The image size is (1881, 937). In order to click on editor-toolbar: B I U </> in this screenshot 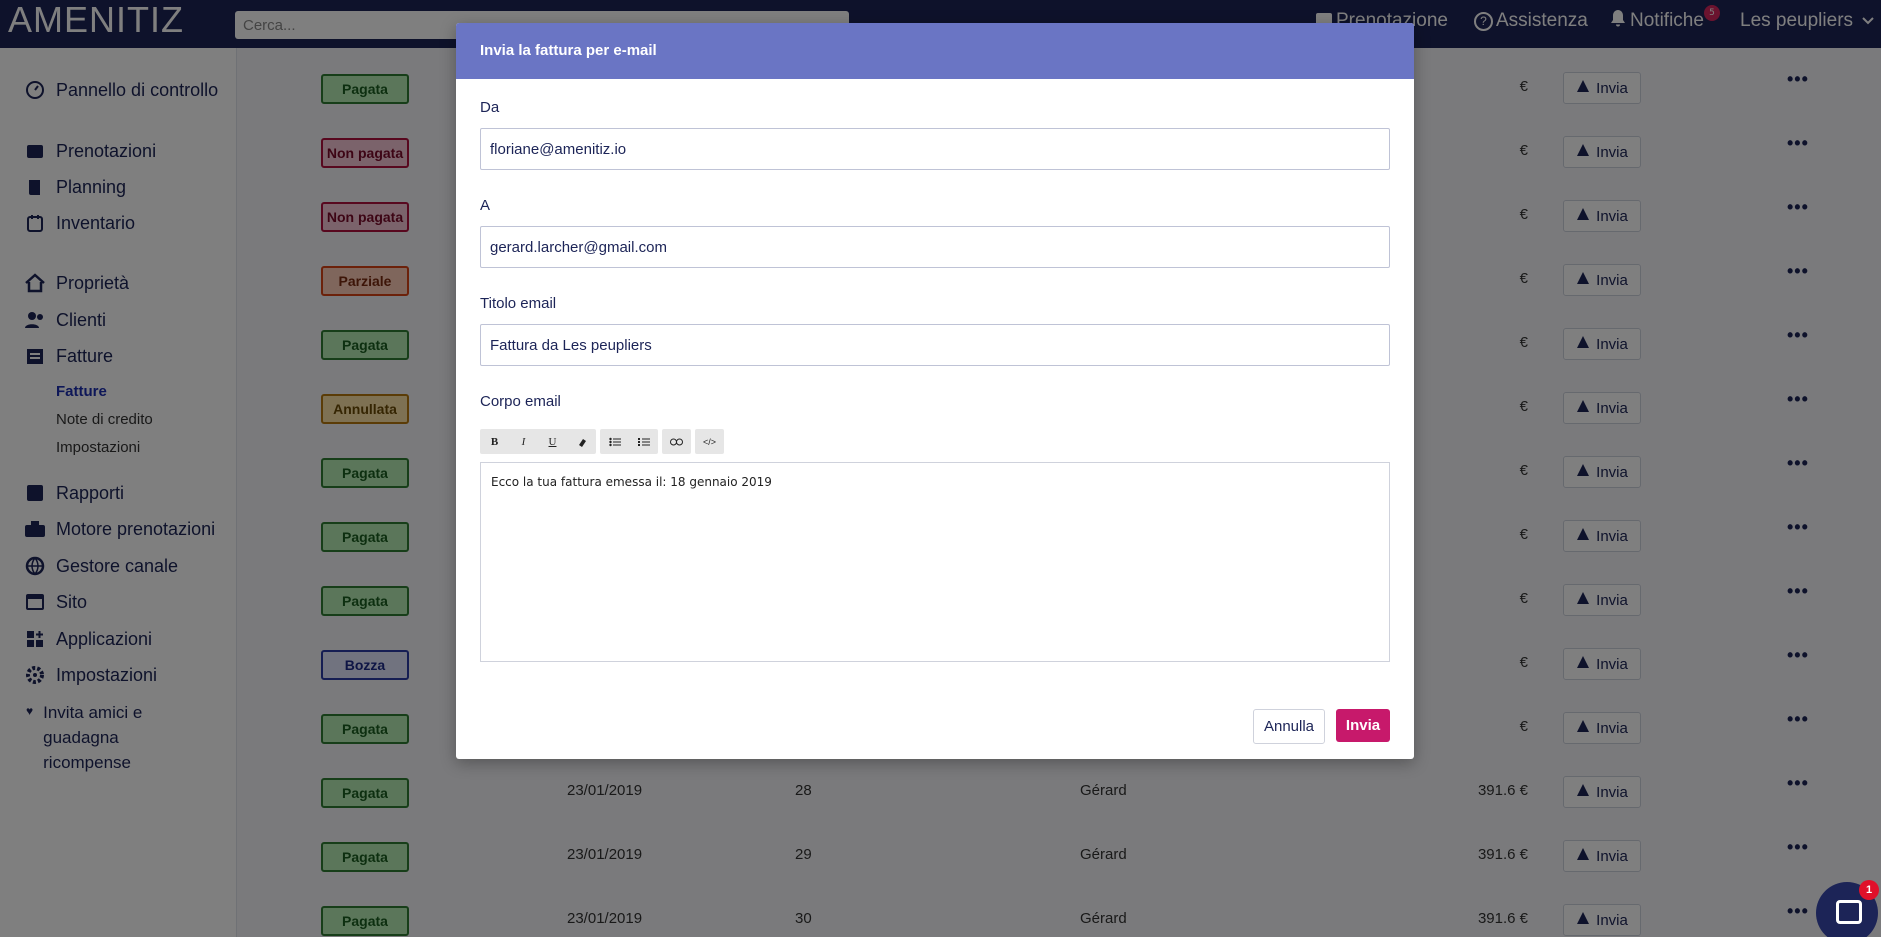, I will do `click(602, 441)`.